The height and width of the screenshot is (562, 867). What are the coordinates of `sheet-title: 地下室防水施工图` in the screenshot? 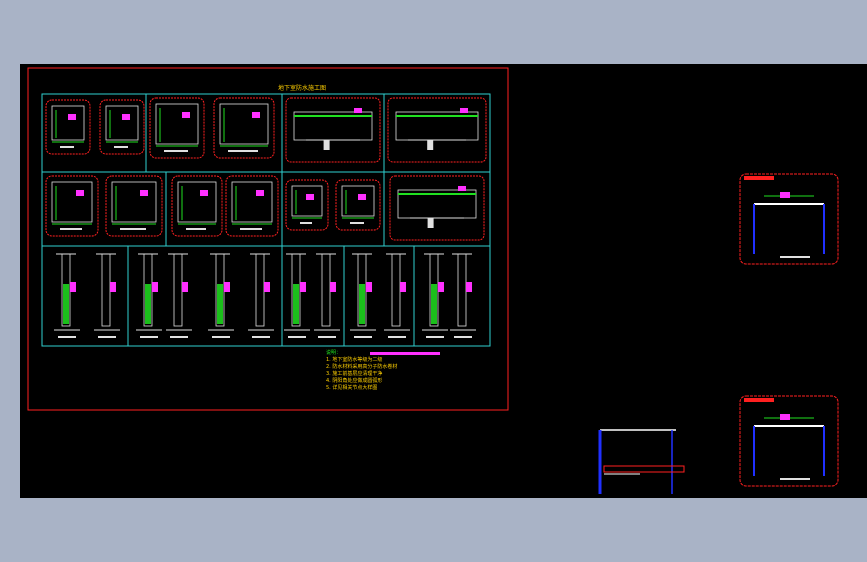 It's located at (302, 88).